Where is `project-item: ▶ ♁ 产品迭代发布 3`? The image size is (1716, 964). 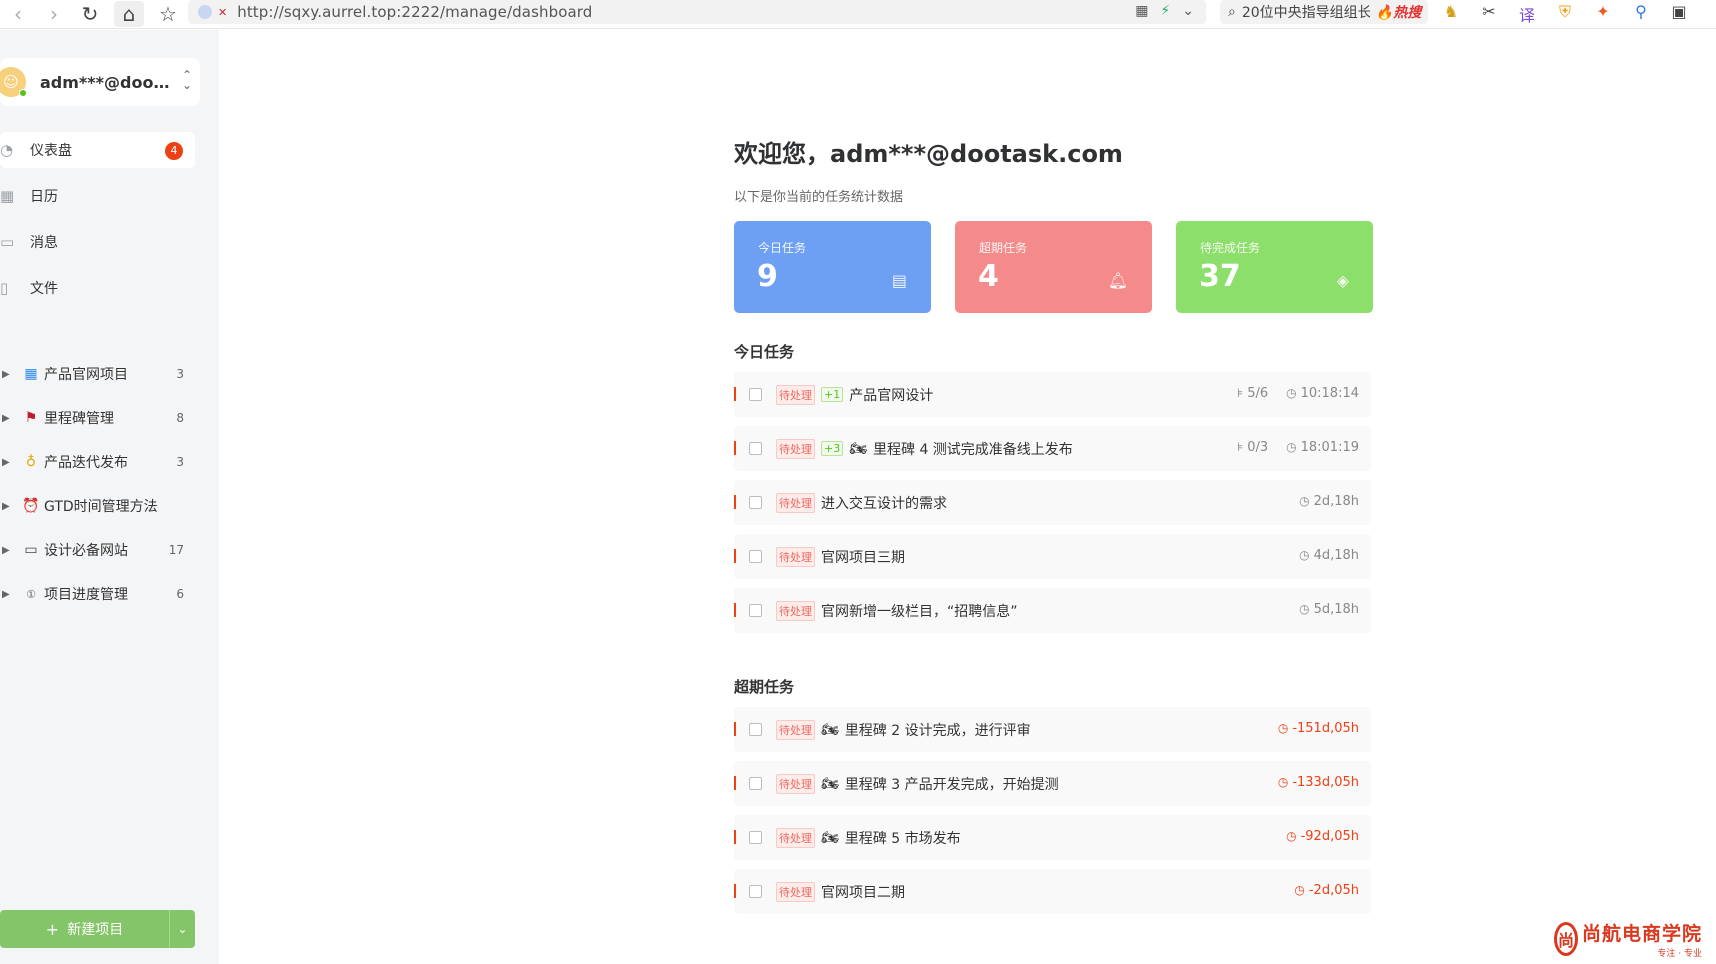 project-item: ▶ ♁ 产品迭代发布 3 is located at coordinates (97, 462).